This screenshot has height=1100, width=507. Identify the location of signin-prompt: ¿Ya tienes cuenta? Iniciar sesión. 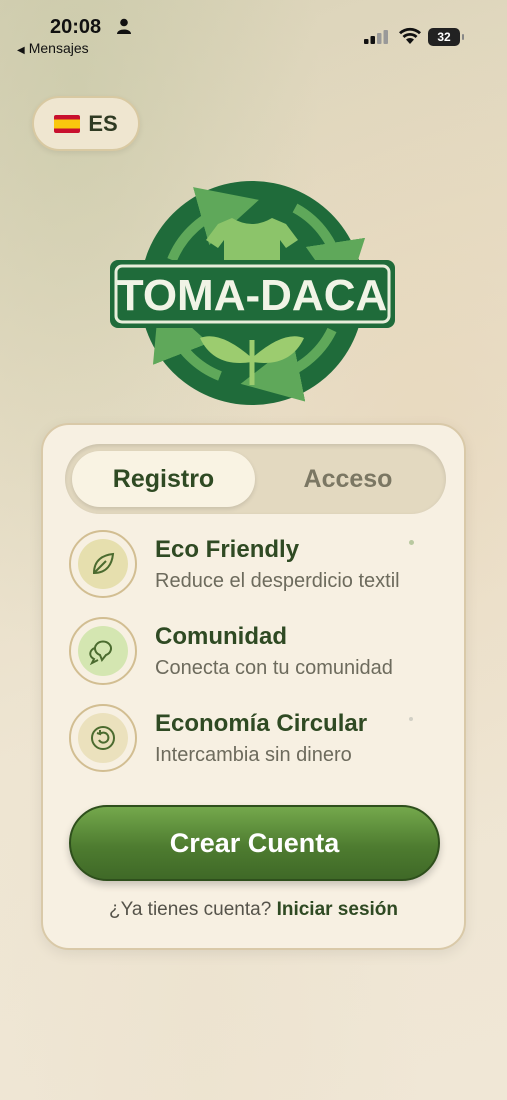
(253, 910).